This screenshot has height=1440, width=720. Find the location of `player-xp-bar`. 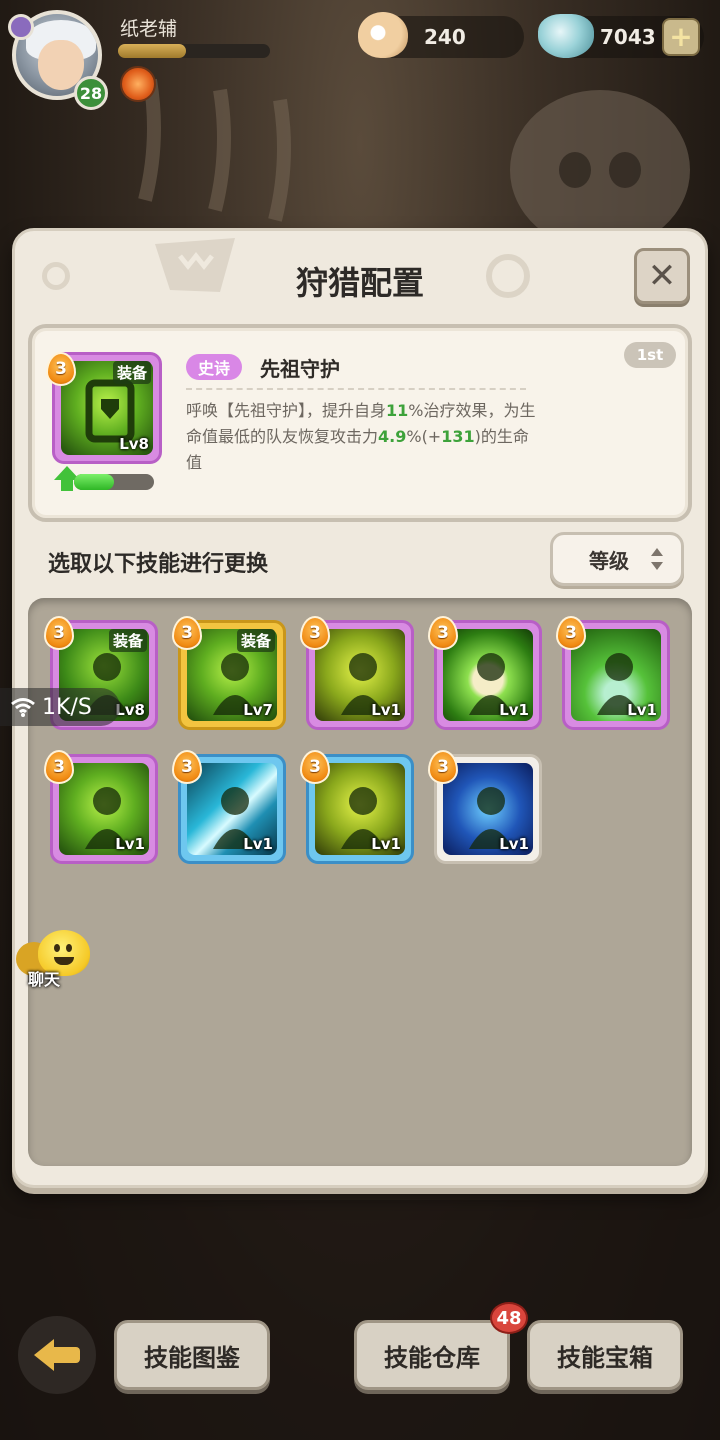

player-xp-bar is located at coordinates (194, 51).